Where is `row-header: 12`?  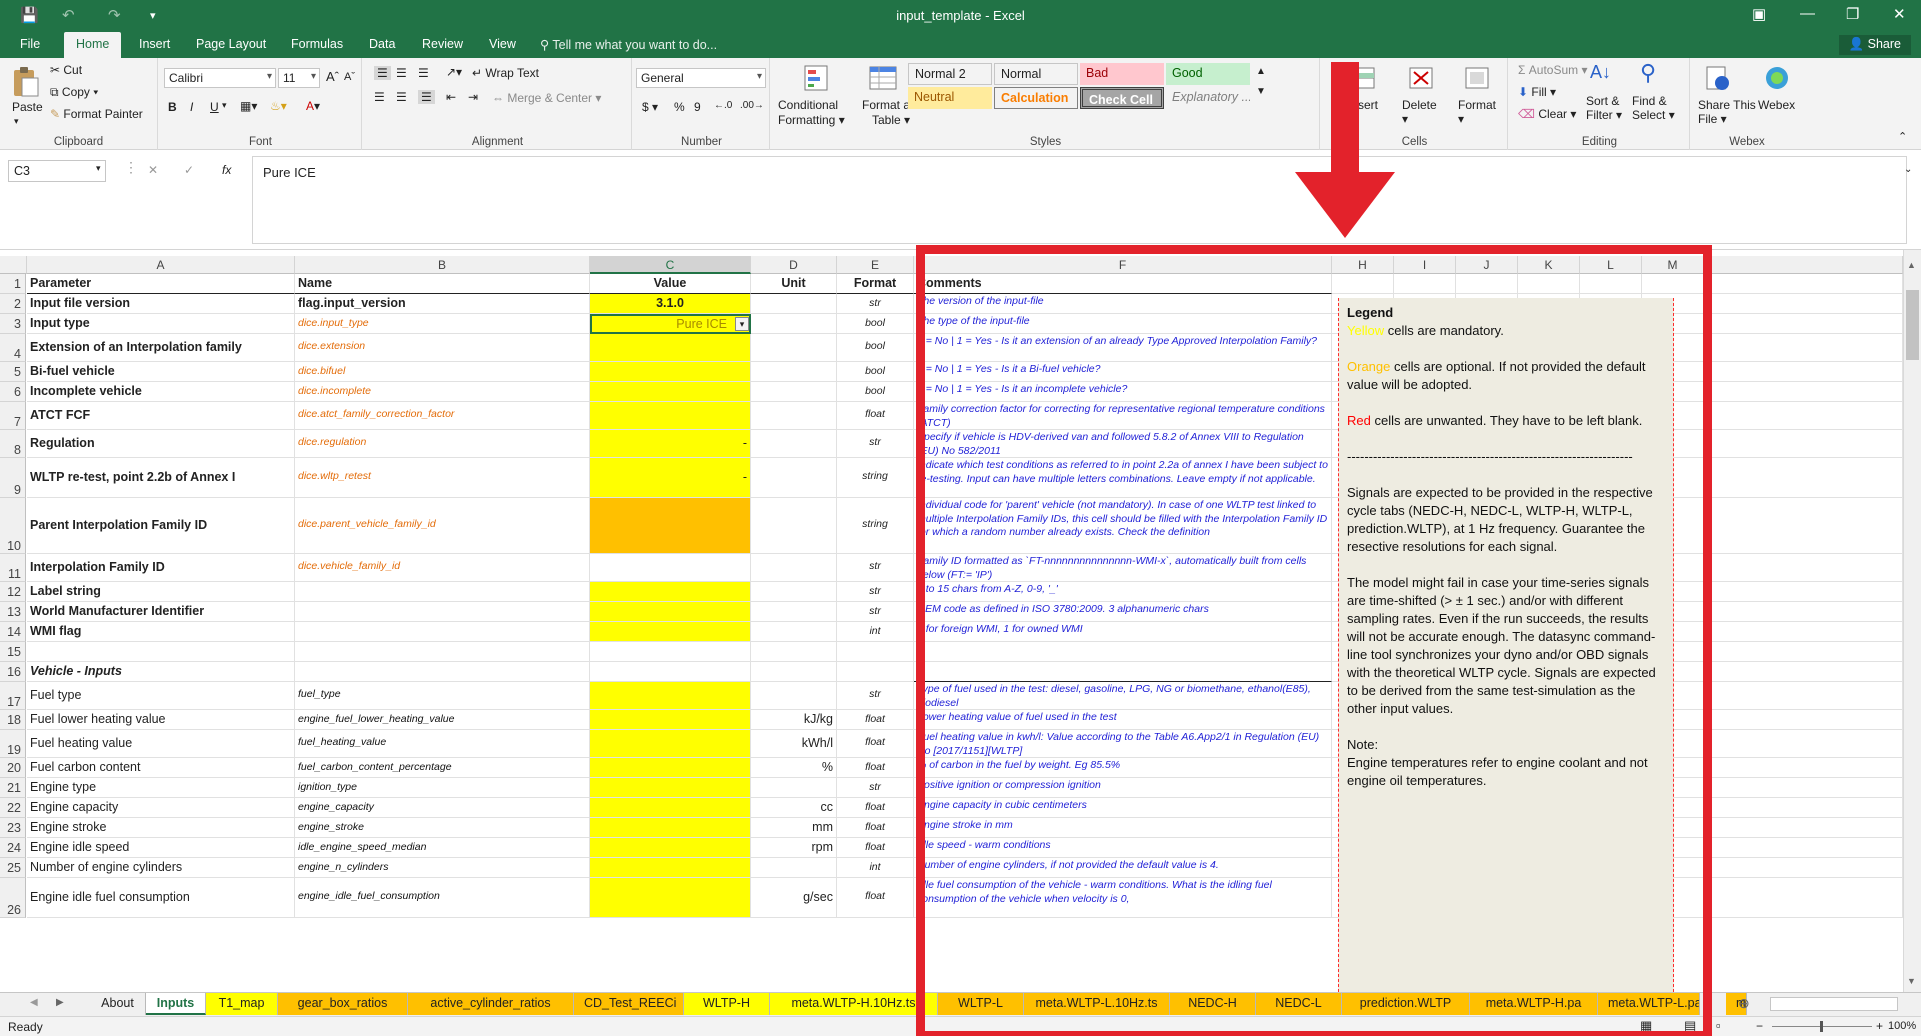 row-header: 12 is located at coordinates (13, 592).